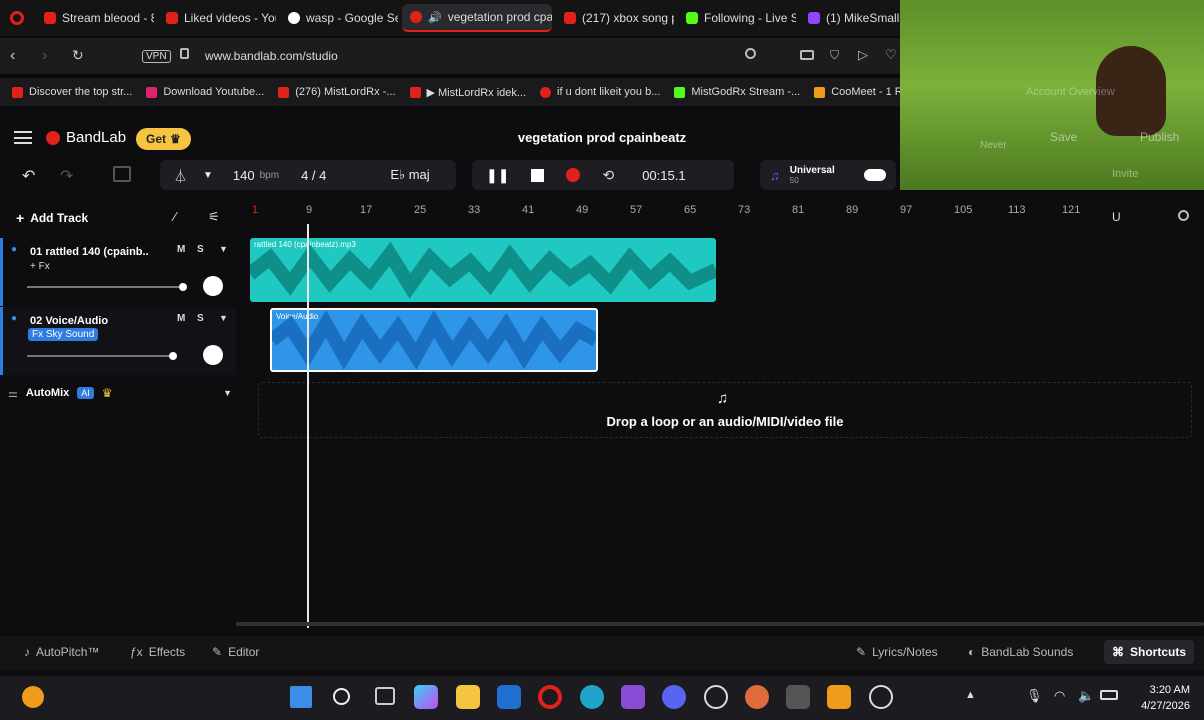 This screenshot has width=1204, height=720. Describe the element at coordinates (434, 340) in the screenshot. I see `audio-clip-2: Voice/Audio` at that location.